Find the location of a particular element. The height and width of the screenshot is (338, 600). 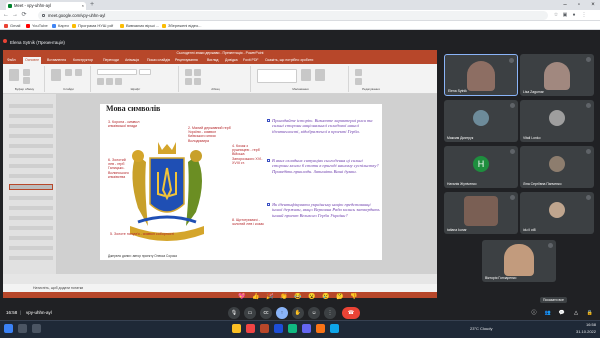

ppt-tab: Рецензування is located at coordinates (186, 60).